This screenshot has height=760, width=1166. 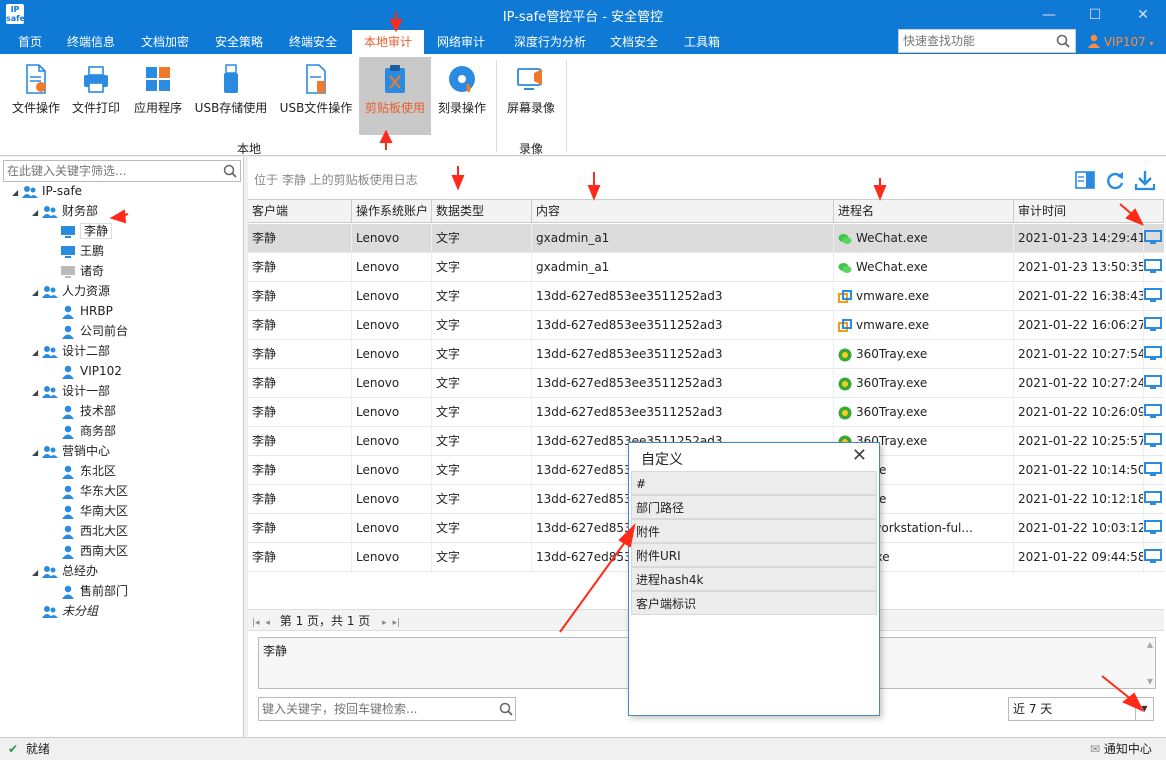 What do you see at coordinates (77, 271) in the screenshot?
I see `tree-node: 诸奇` at bounding box center [77, 271].